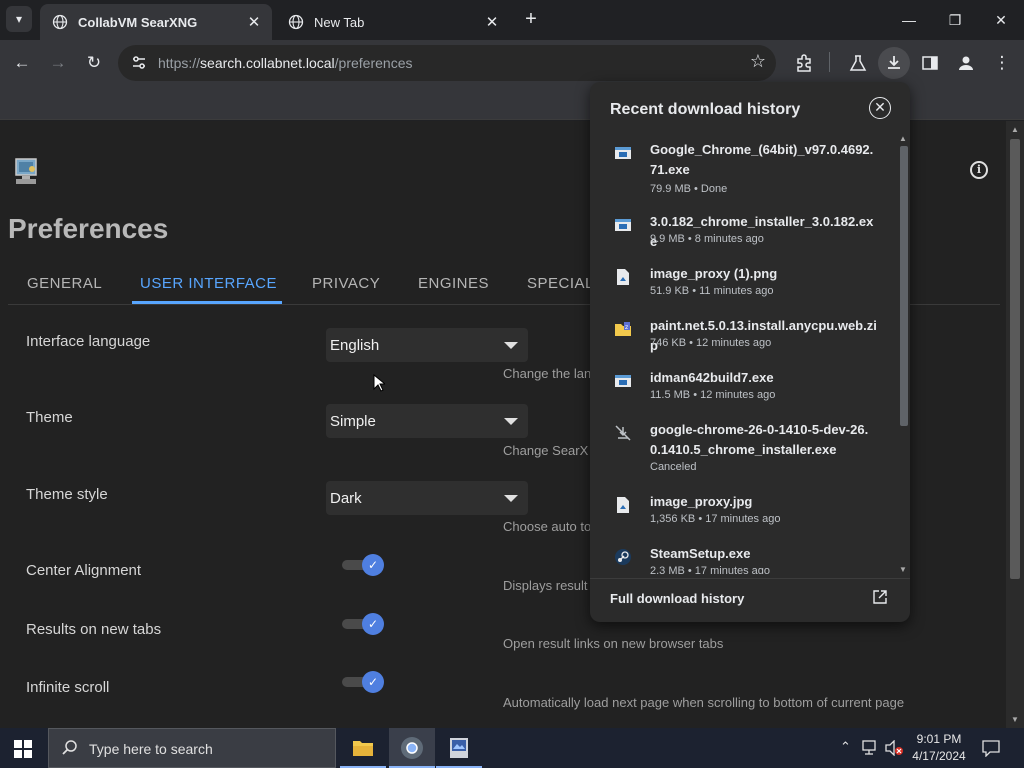 The image size is (1024, 768). I want to click on taskbar-chrome, so click(412, 748).